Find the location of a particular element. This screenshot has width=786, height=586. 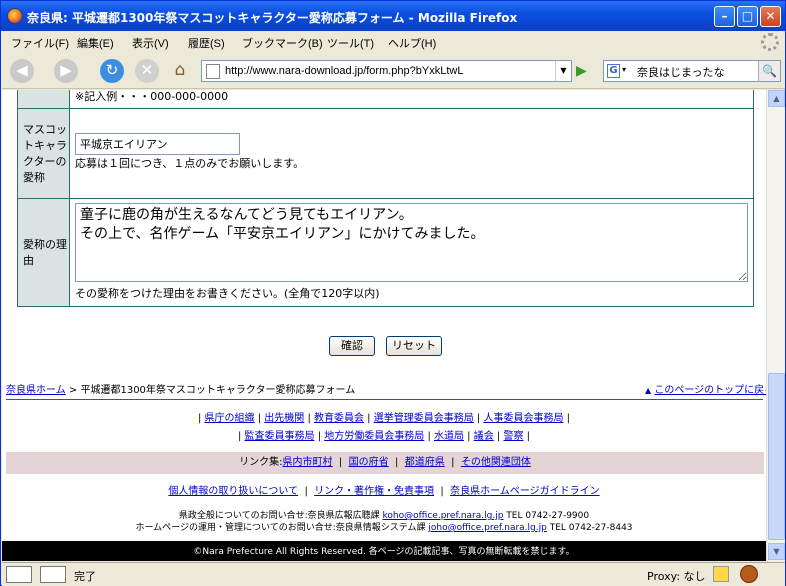

close-button: ✕ is located at coordinates (770, 16).